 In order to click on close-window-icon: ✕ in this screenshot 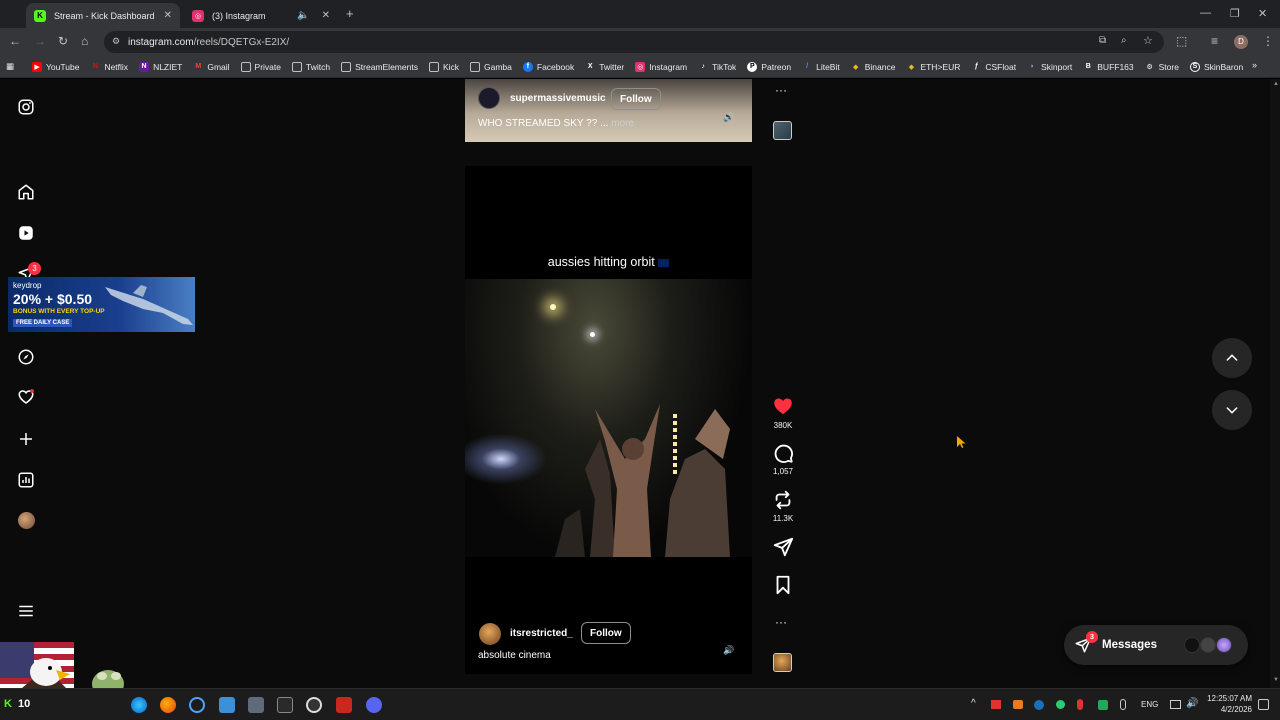, I will do `click(1262, 13)`.